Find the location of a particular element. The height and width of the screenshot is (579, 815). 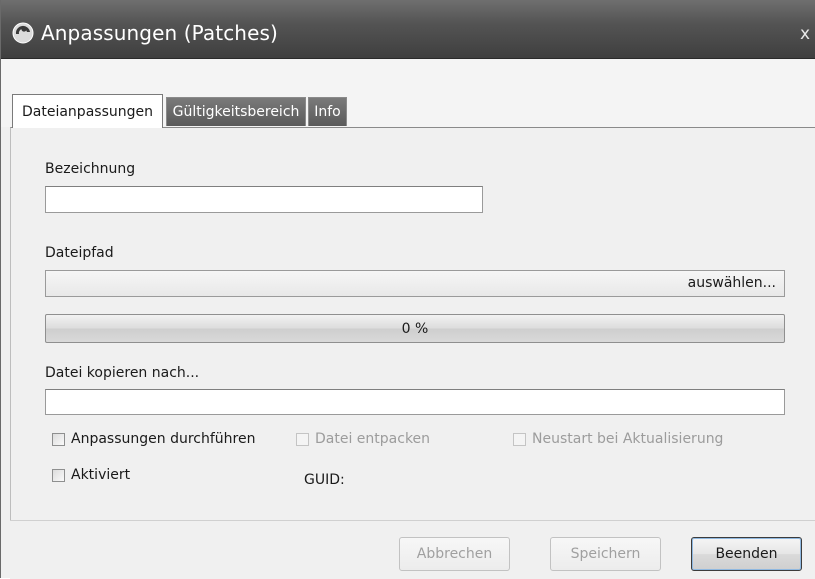

title-bar: Anpassungen (Patches) x is located at coordinates (408, 29).